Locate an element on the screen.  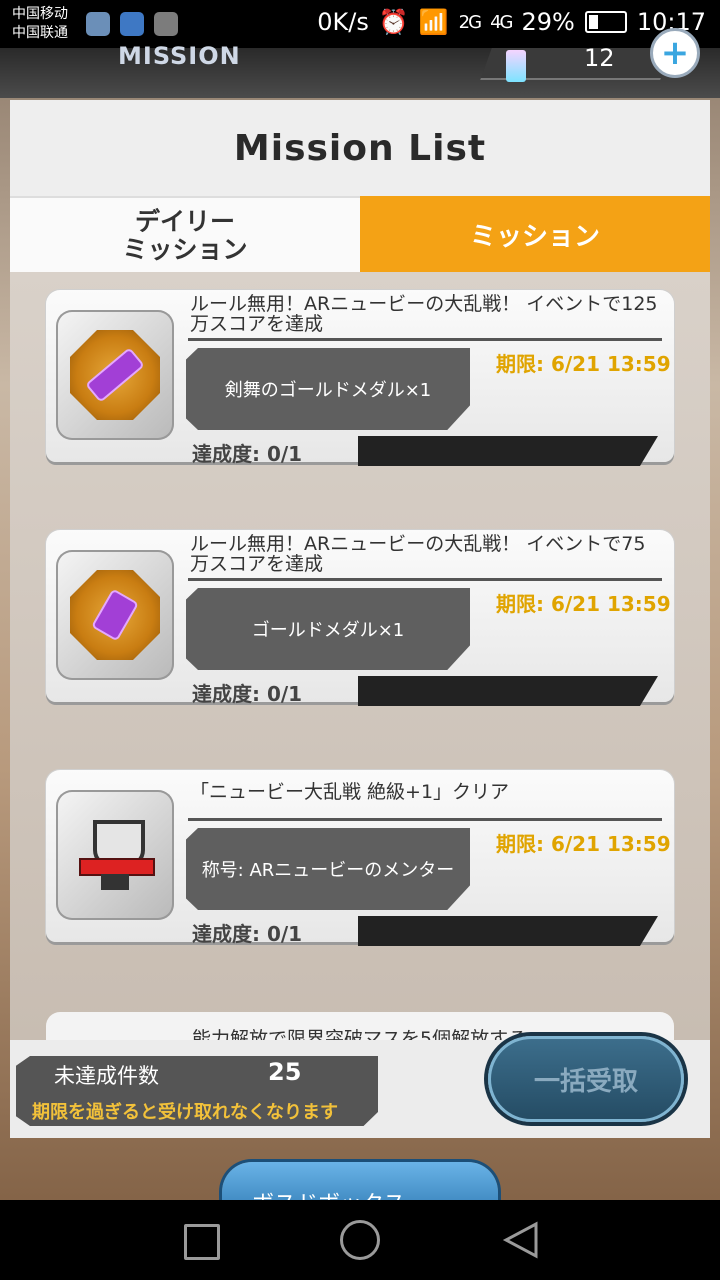
wifi-icon: 📶 is located at coordinates (433, 22).